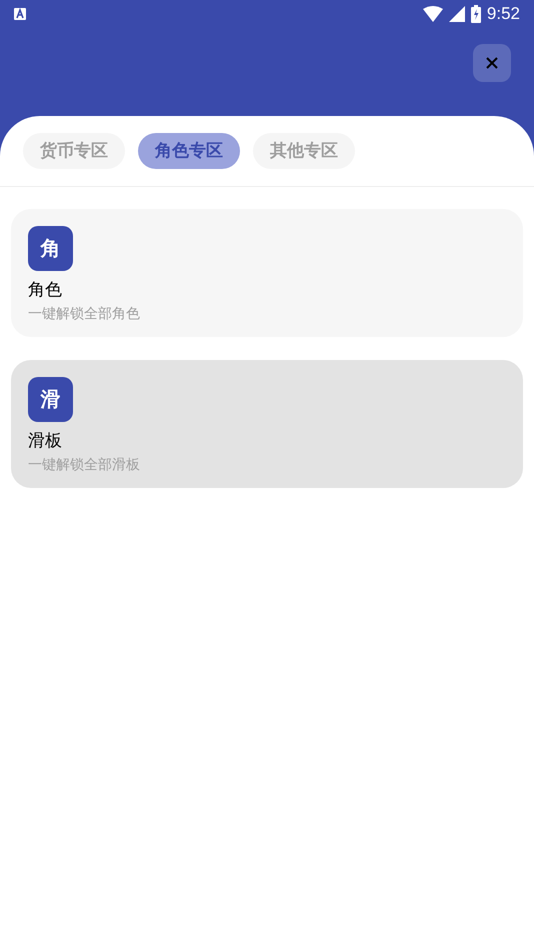 This screenshot has height=950, width=534. I want to click on feature-card: 角 角色 一键解锁全部角色, so click(267, 273).